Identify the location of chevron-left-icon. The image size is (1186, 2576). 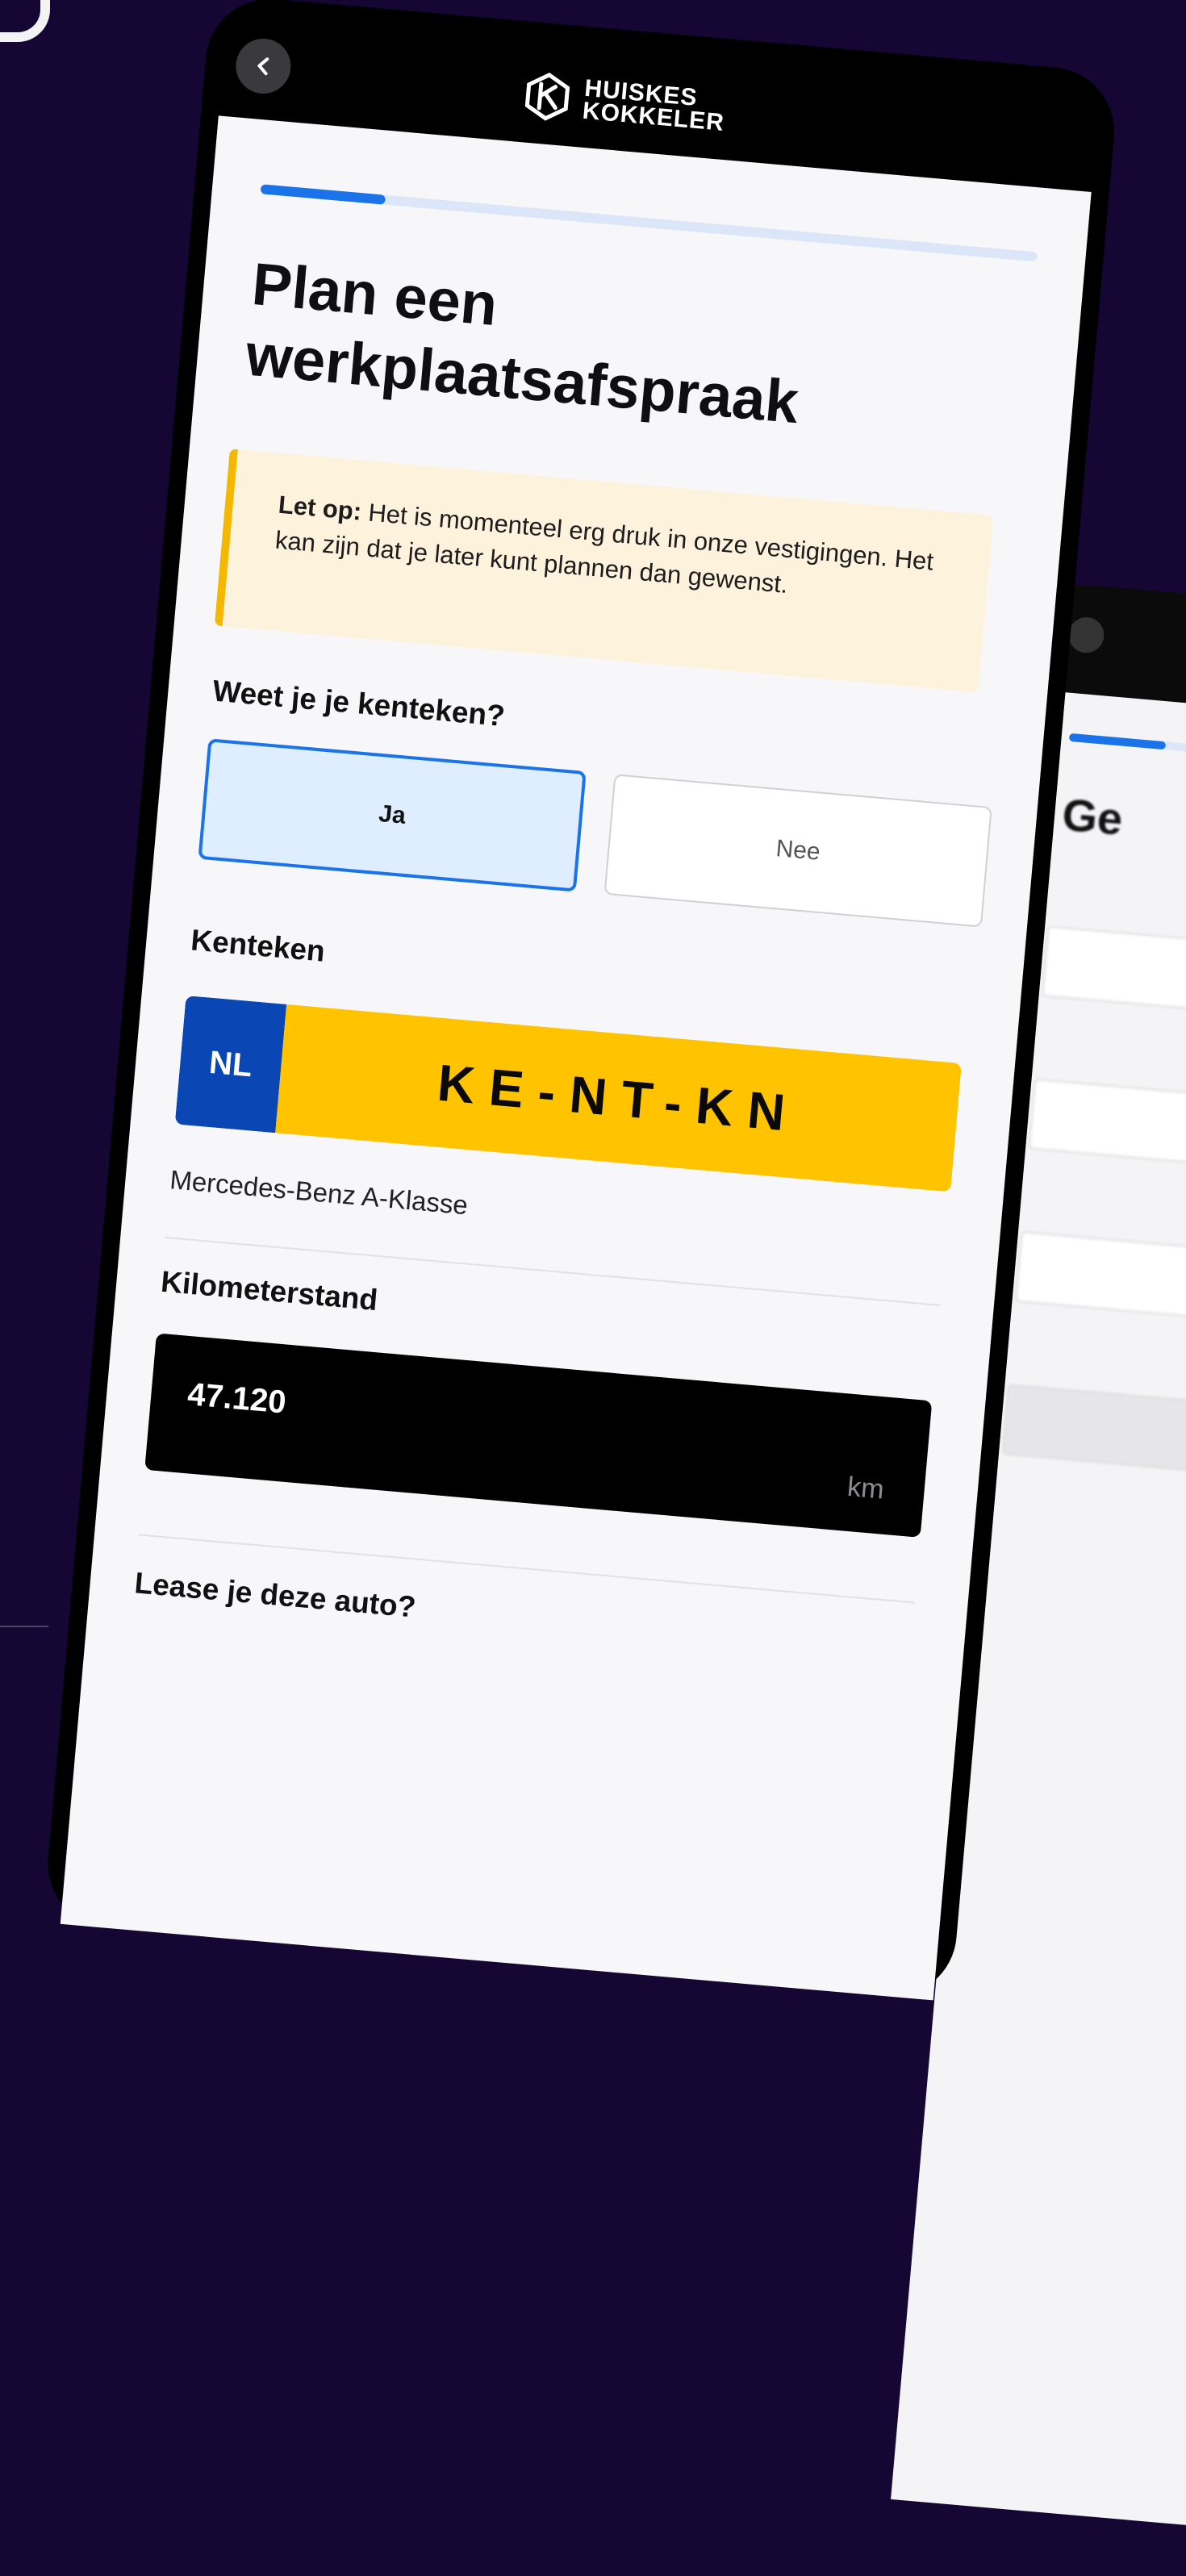
(263, 66).